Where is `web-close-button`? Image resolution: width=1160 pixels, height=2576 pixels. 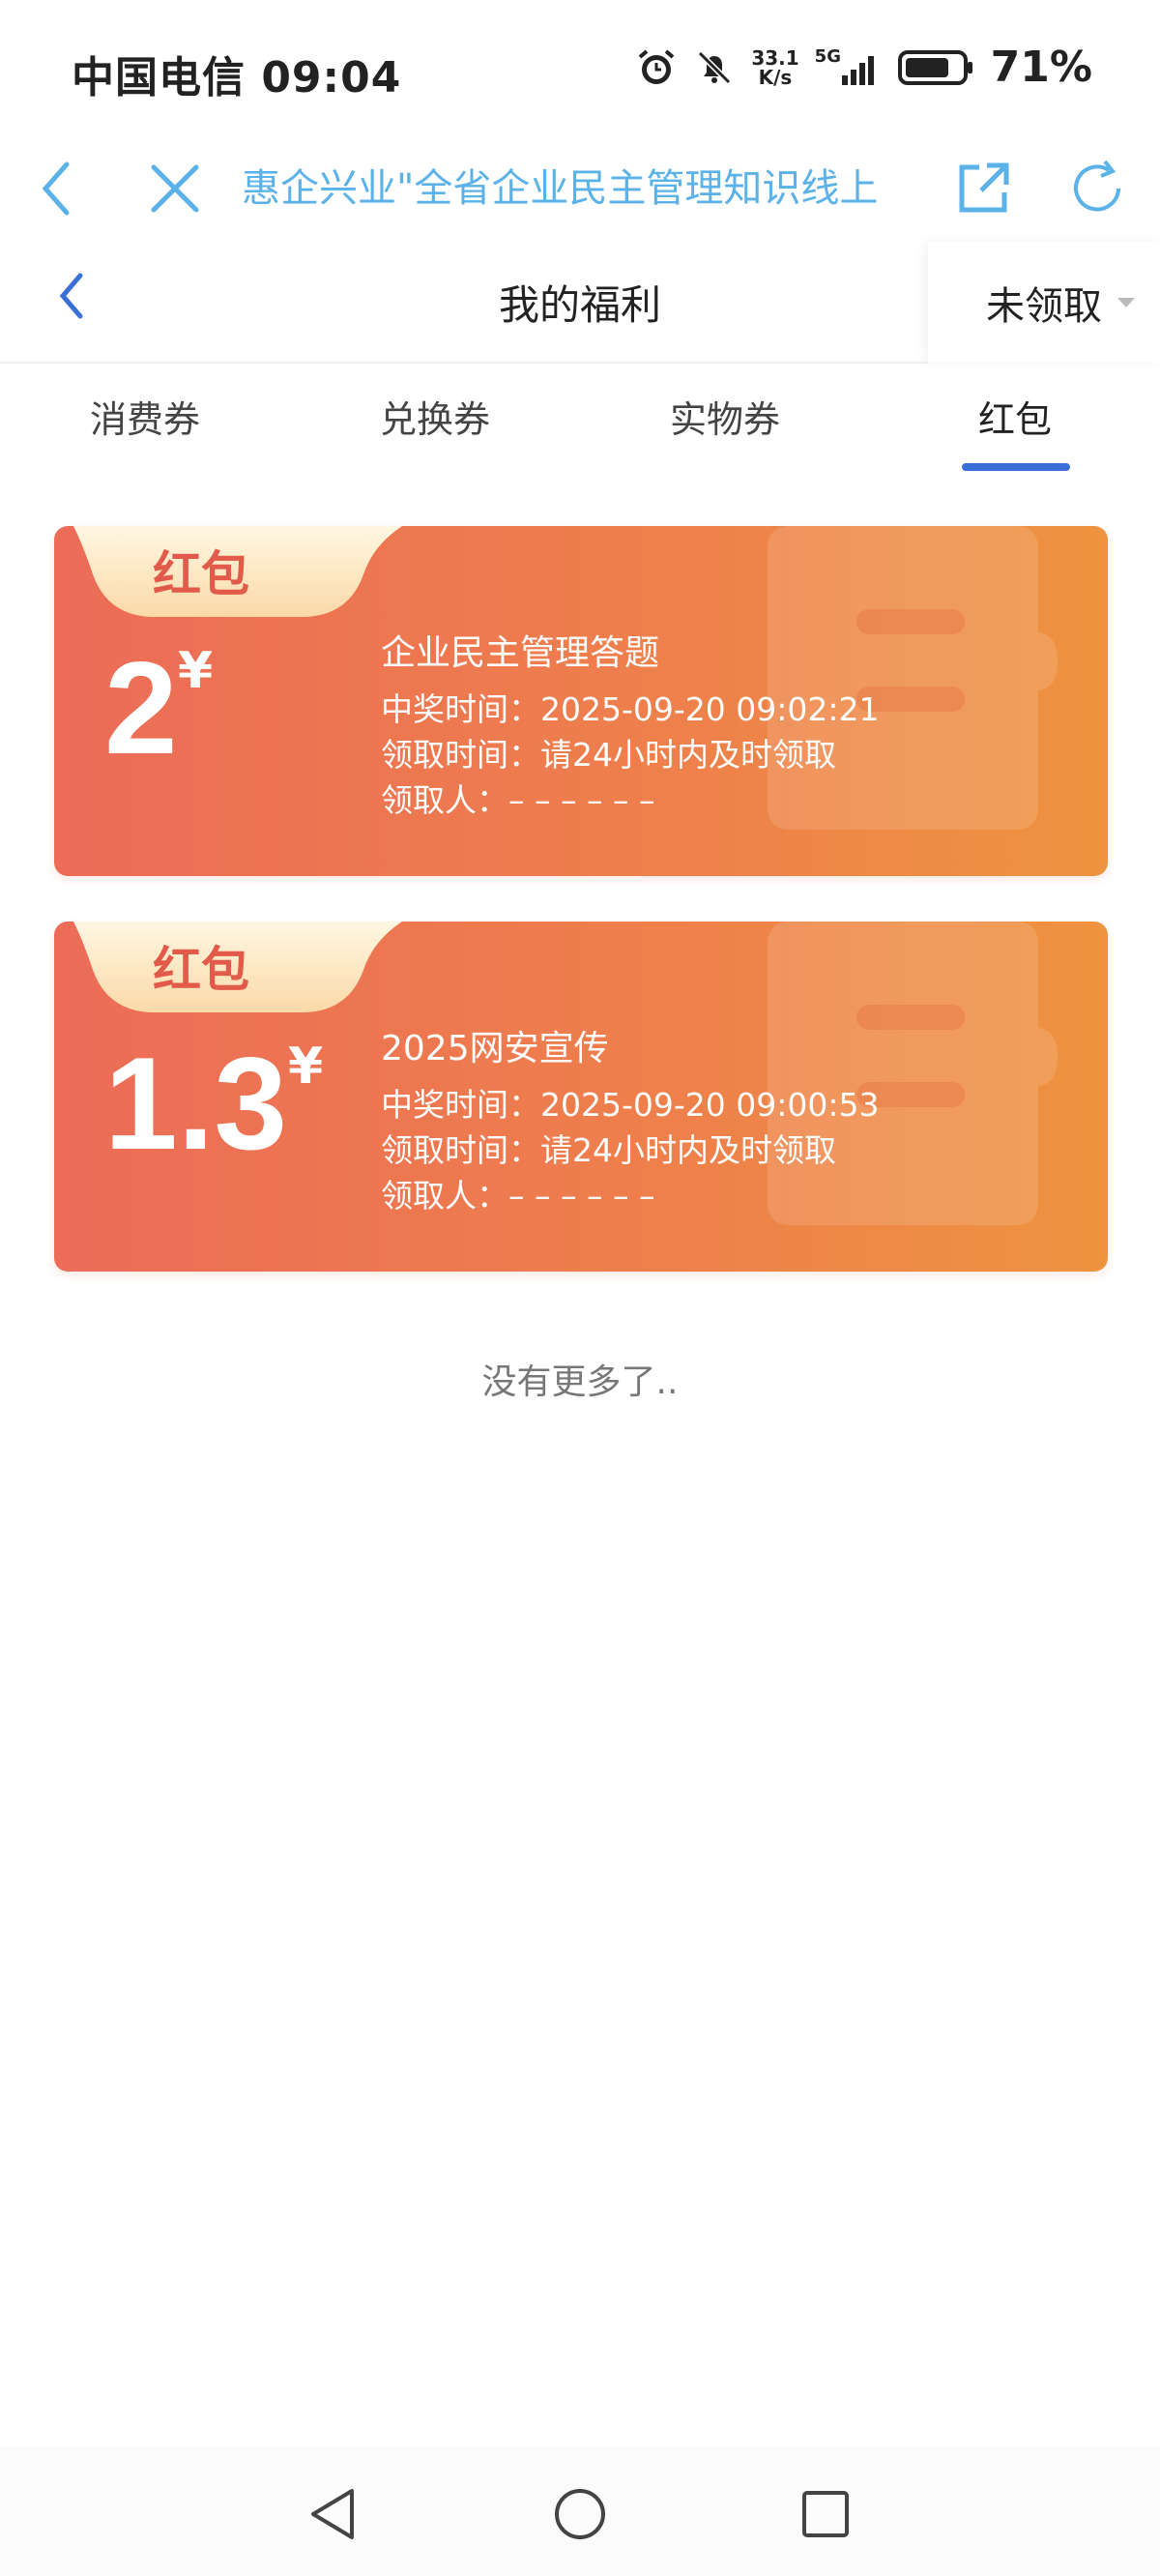
web-close-button is located at coordinates (175, 188).